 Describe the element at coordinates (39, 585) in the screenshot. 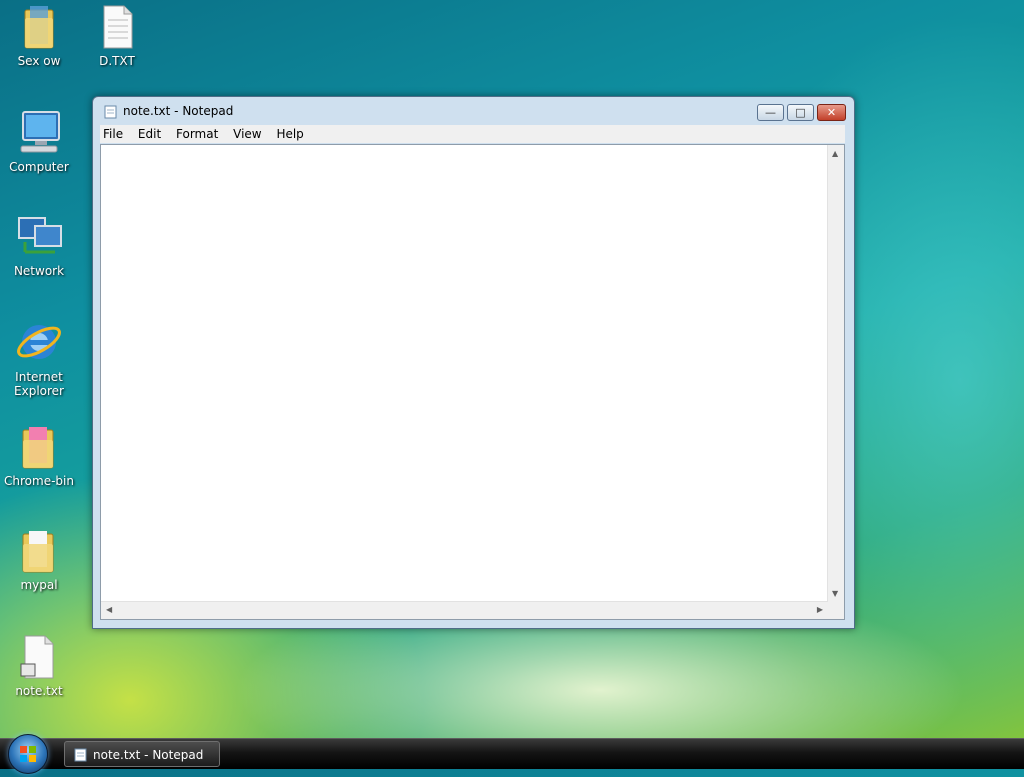

I see `desktop-icon-label: mypal` at that location.